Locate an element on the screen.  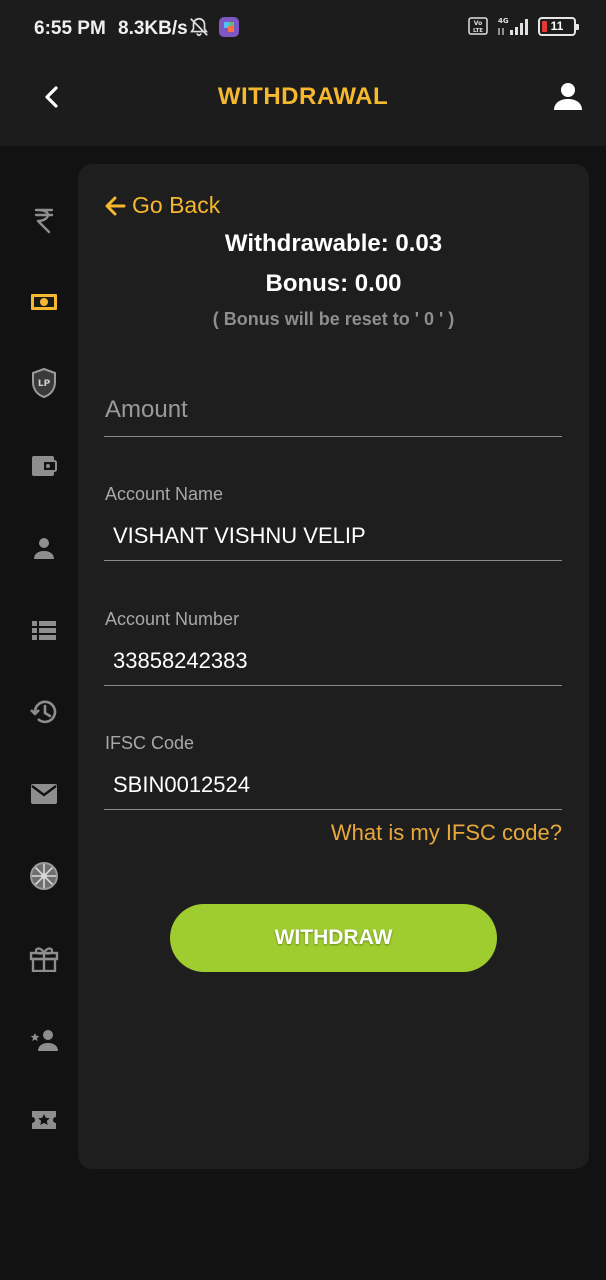
ticket-star-icon is located at coordinates (44, 1120).